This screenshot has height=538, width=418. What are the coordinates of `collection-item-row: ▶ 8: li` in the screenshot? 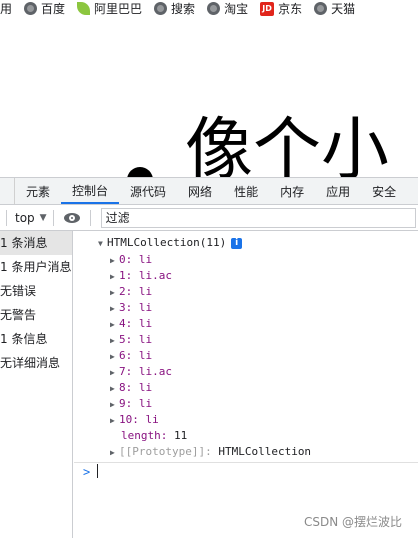 It's located at (131, 388).